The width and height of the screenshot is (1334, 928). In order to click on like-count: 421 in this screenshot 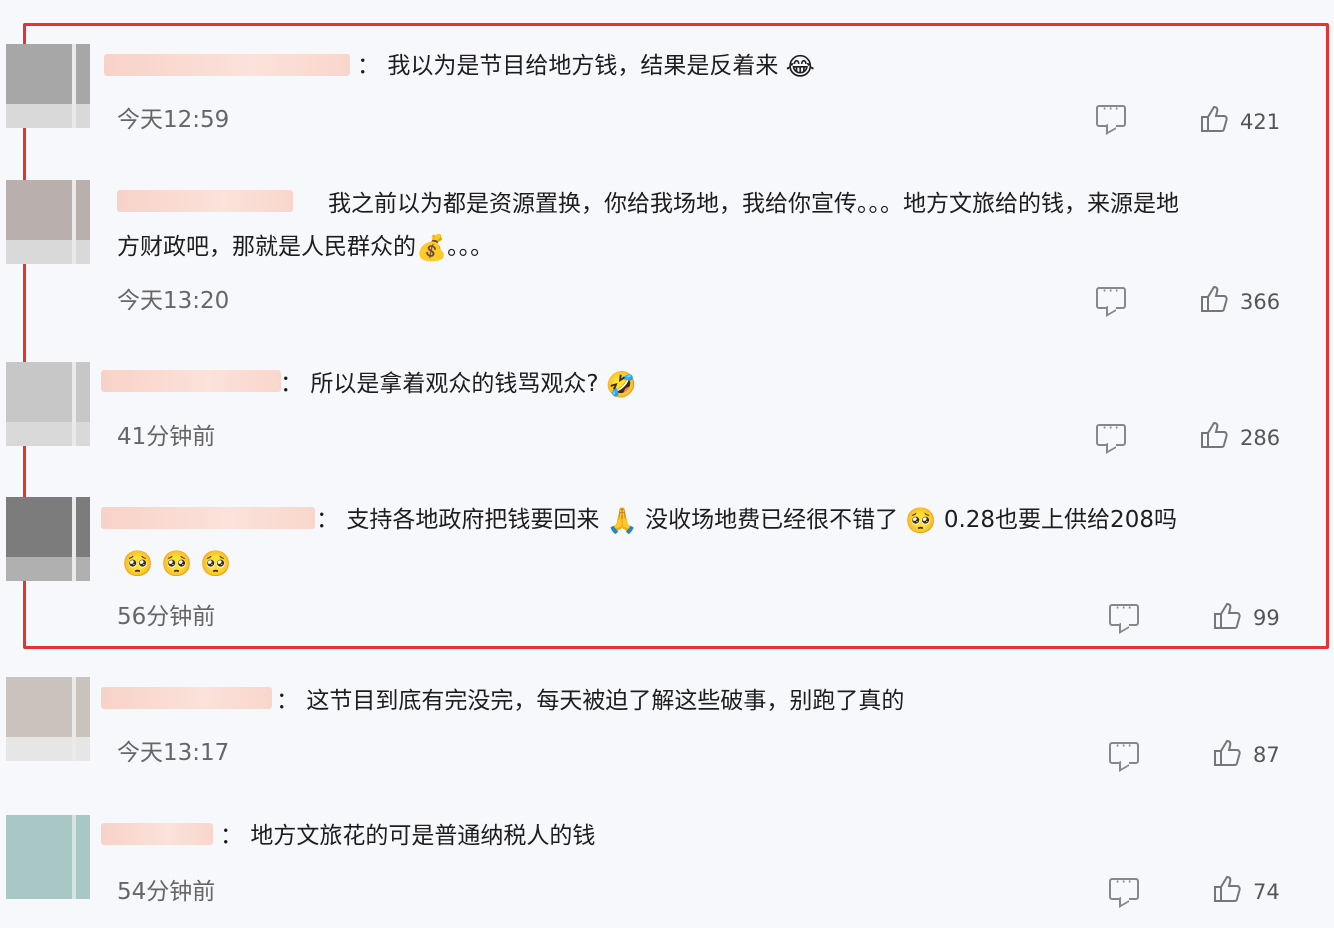, I will do `click(1260, 122)`.